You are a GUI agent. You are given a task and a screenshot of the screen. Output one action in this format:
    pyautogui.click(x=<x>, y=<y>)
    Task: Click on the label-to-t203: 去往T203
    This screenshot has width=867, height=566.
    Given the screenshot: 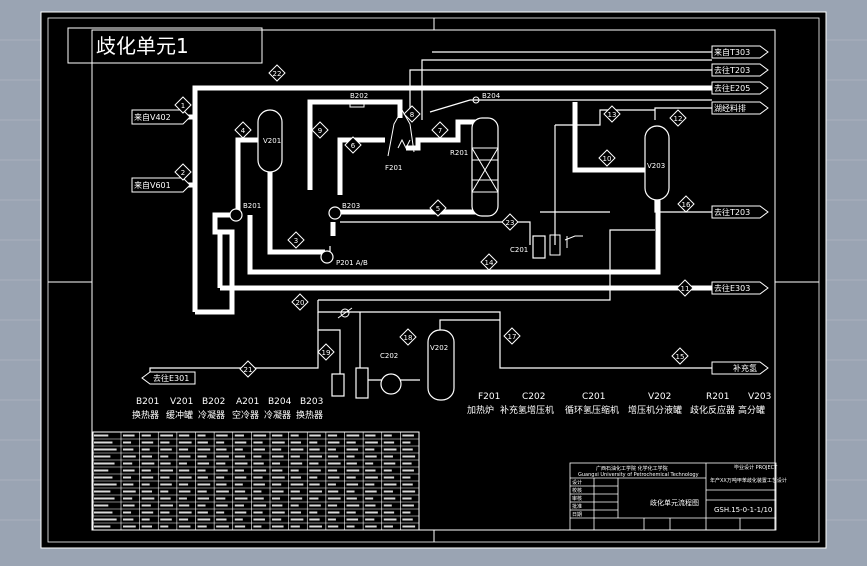 What is the action you would take?
    pyautogui.click(x=732, y=70)
    